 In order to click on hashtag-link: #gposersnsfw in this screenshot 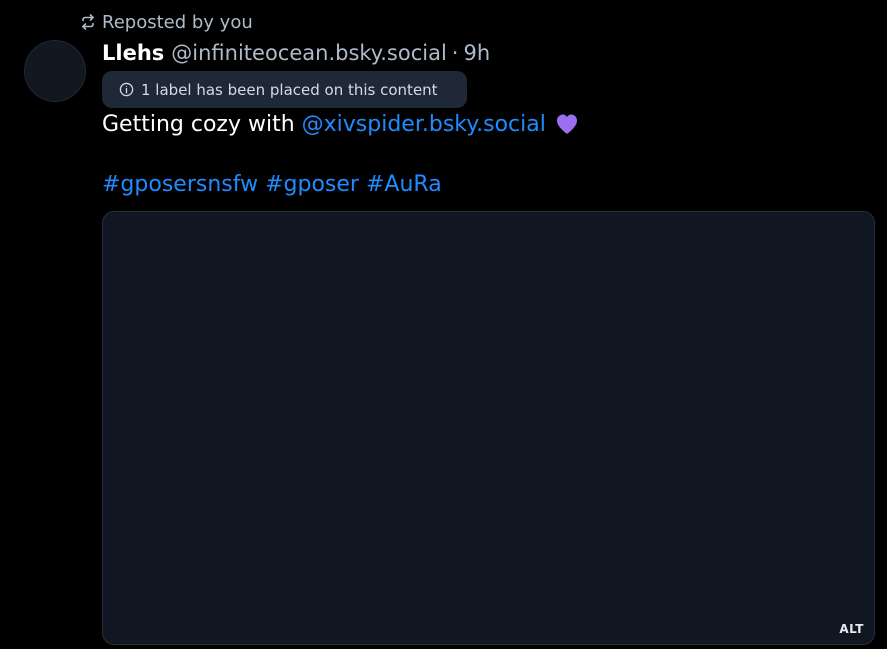, I will do `click(180, 184)`.